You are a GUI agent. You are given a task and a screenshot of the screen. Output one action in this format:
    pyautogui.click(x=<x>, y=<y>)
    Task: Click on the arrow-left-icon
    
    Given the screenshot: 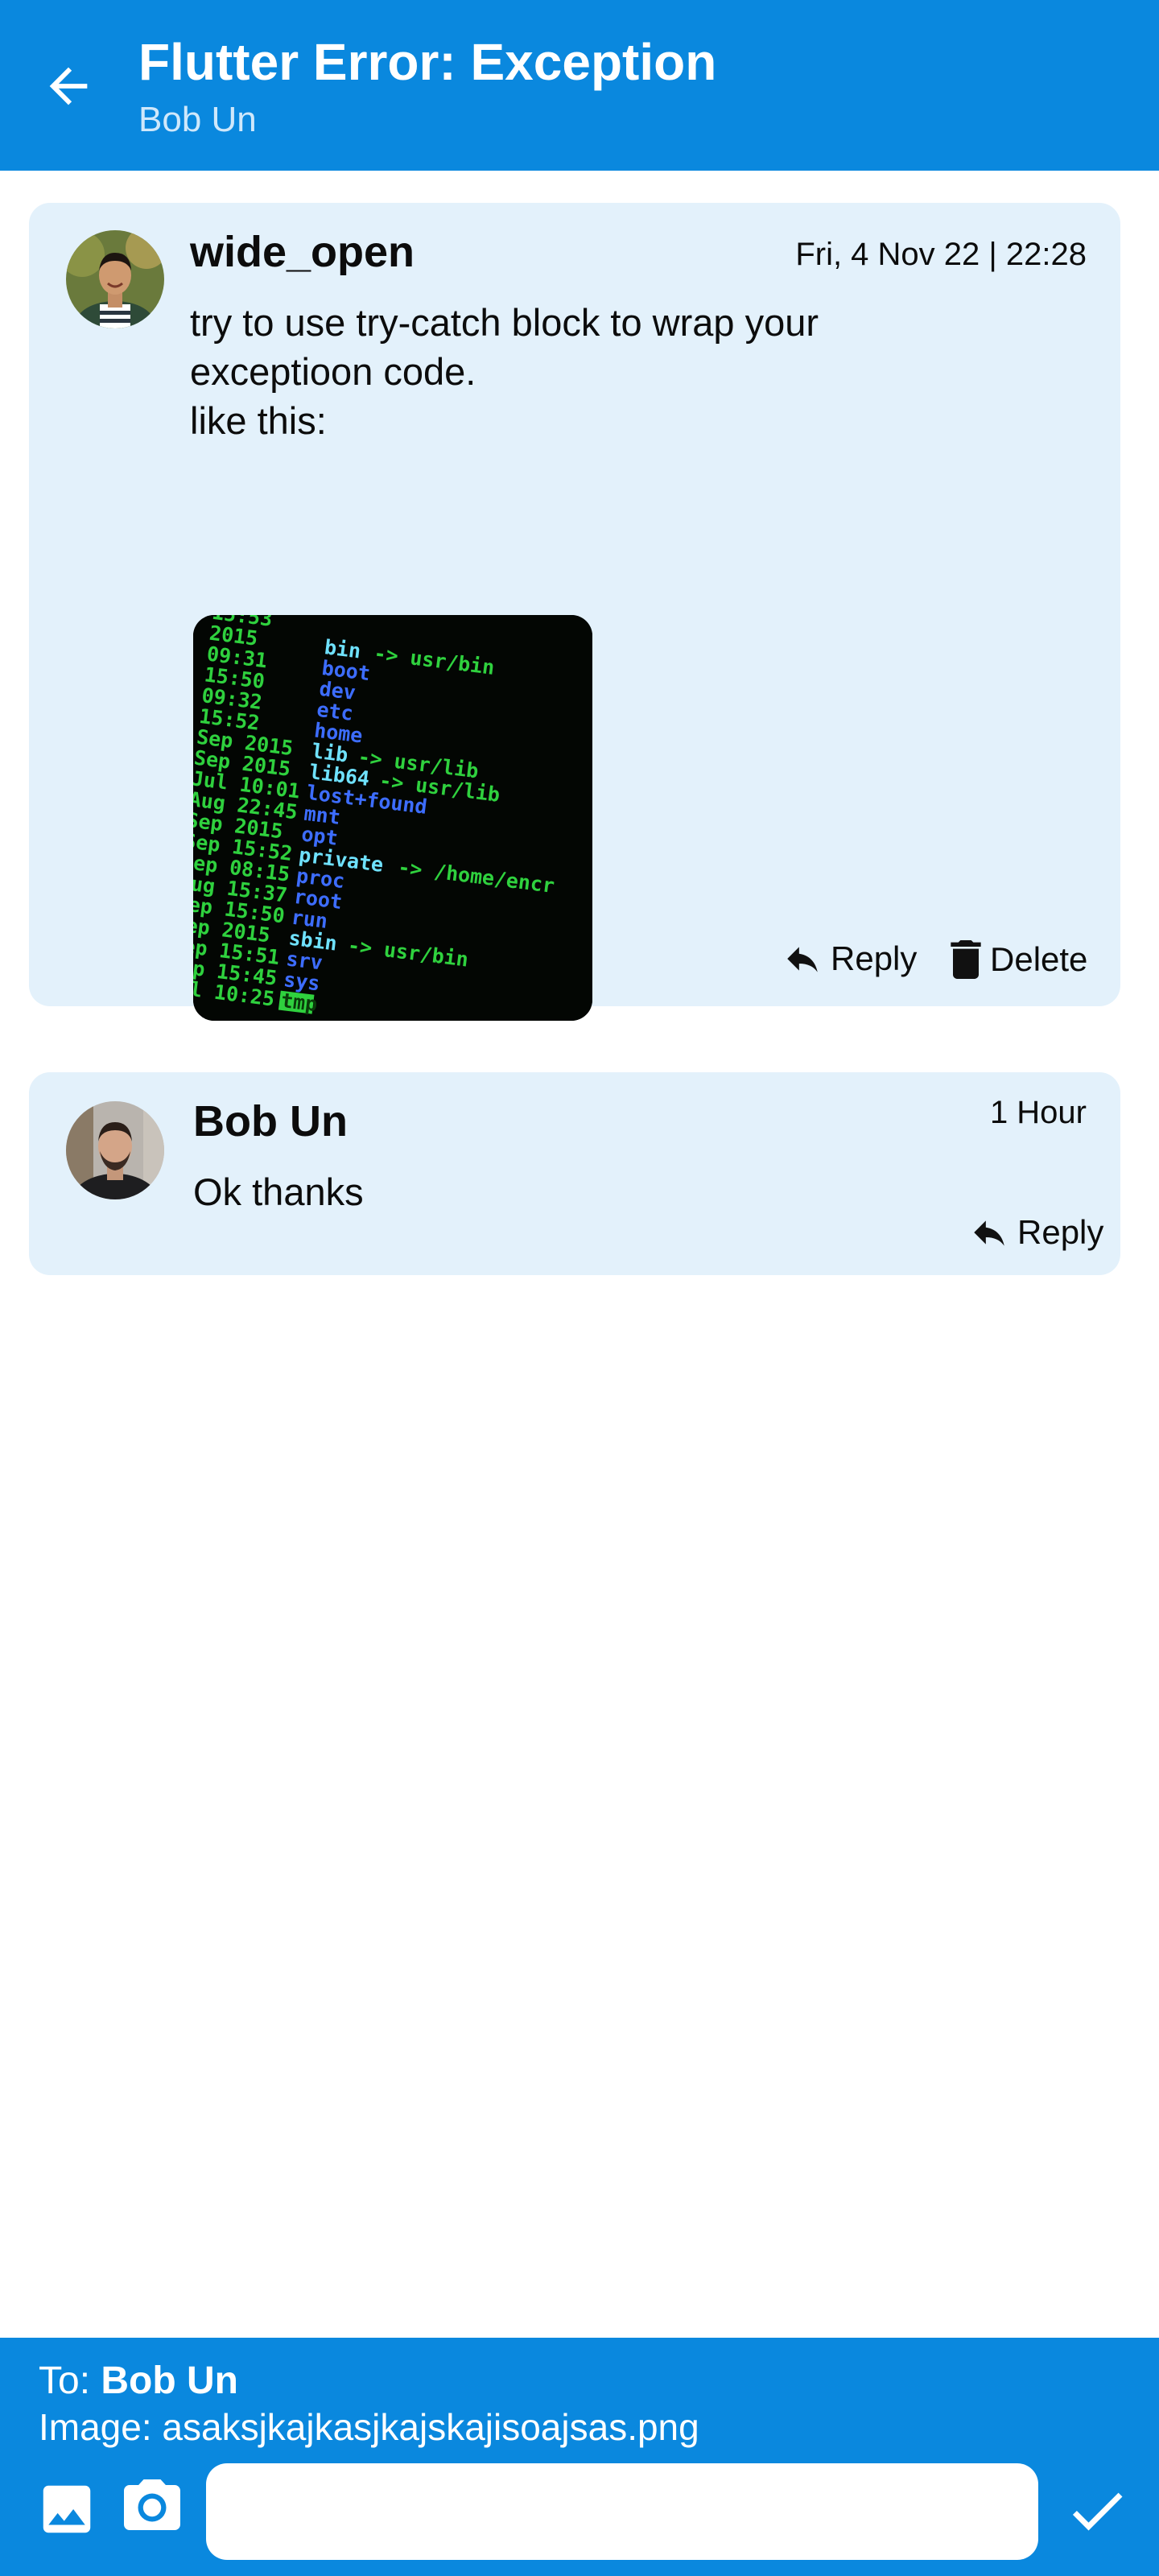 What is the action you would take?
    pyautogui.click(x=68, y=86)
    